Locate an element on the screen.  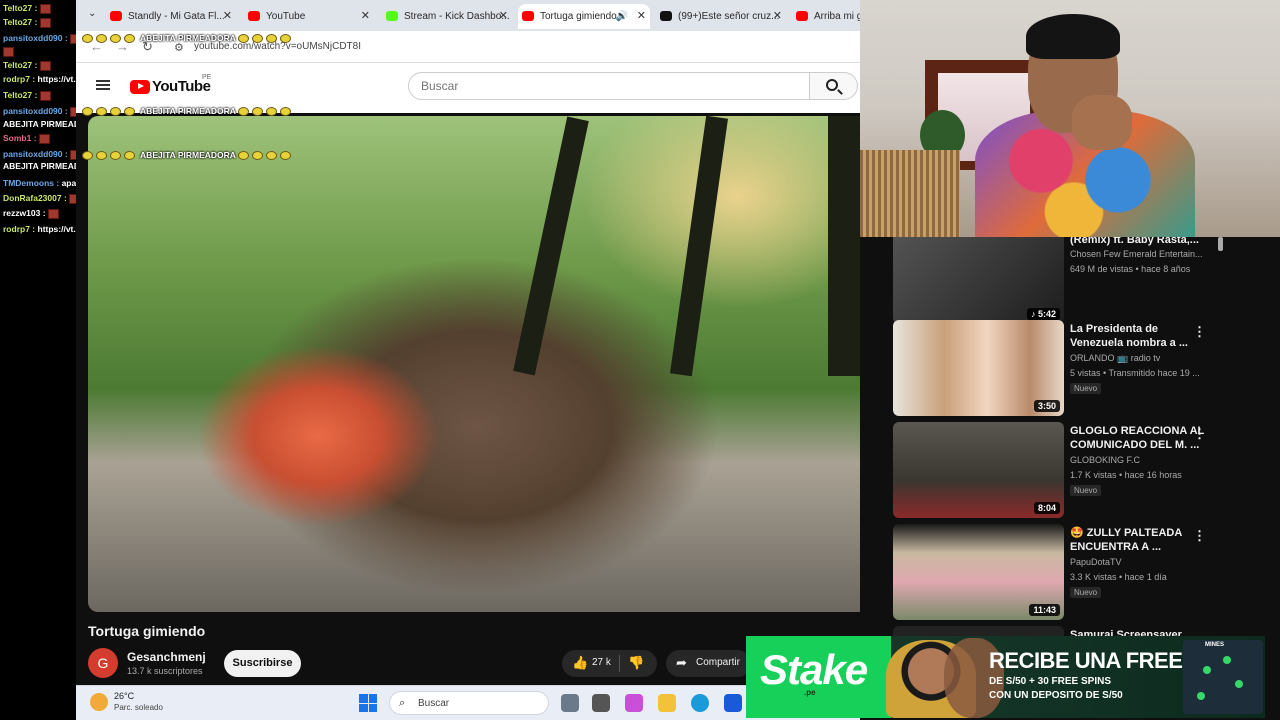
webcam-person-hand is located at coordinates (1102, 122).